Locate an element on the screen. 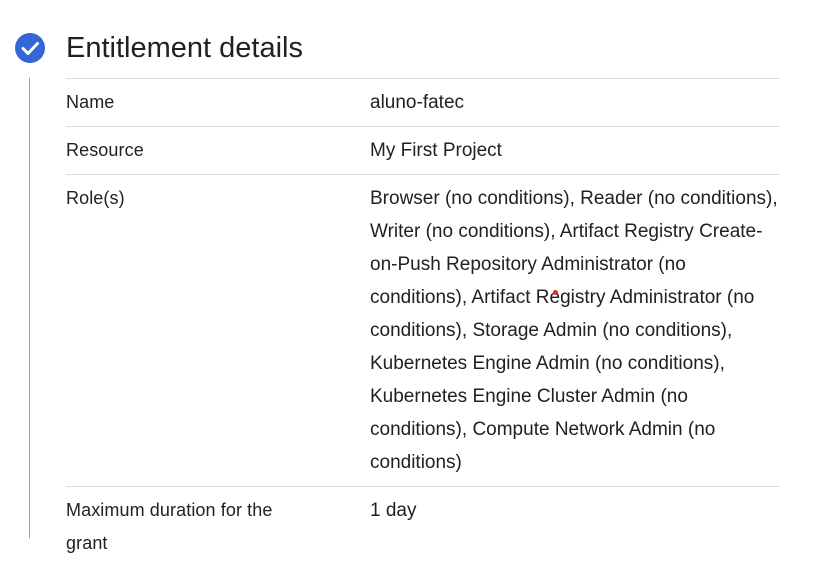 This screenshot has height=567, width=816. stepper-connector-line is located at coordinates (29, 308).